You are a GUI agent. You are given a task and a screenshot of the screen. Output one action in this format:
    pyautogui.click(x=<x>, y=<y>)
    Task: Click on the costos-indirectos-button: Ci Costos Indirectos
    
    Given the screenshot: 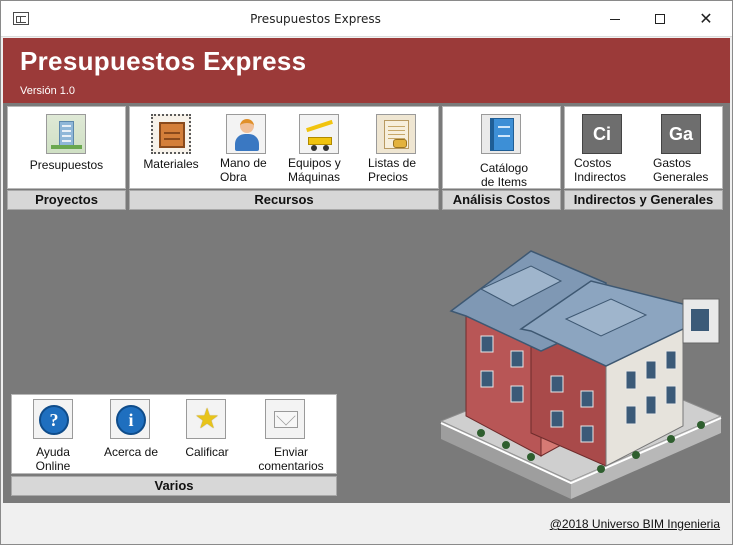 What is the action you would take?
    pyautogui.click(x=604, y=147)
    